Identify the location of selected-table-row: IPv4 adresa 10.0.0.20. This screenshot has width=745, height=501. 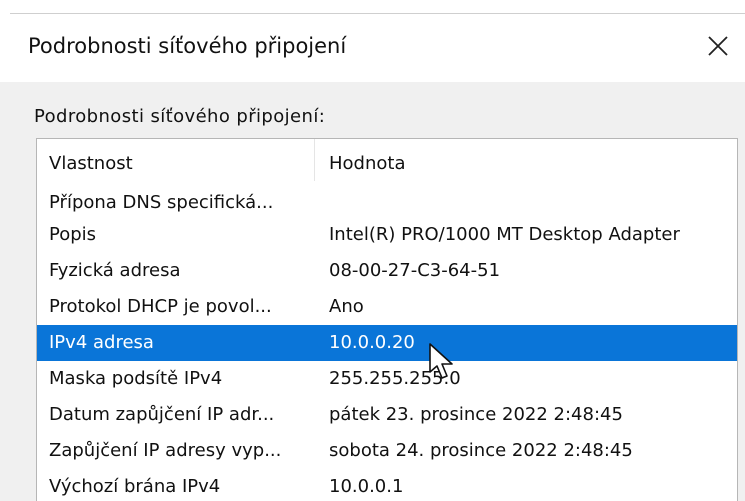
(387, 343).